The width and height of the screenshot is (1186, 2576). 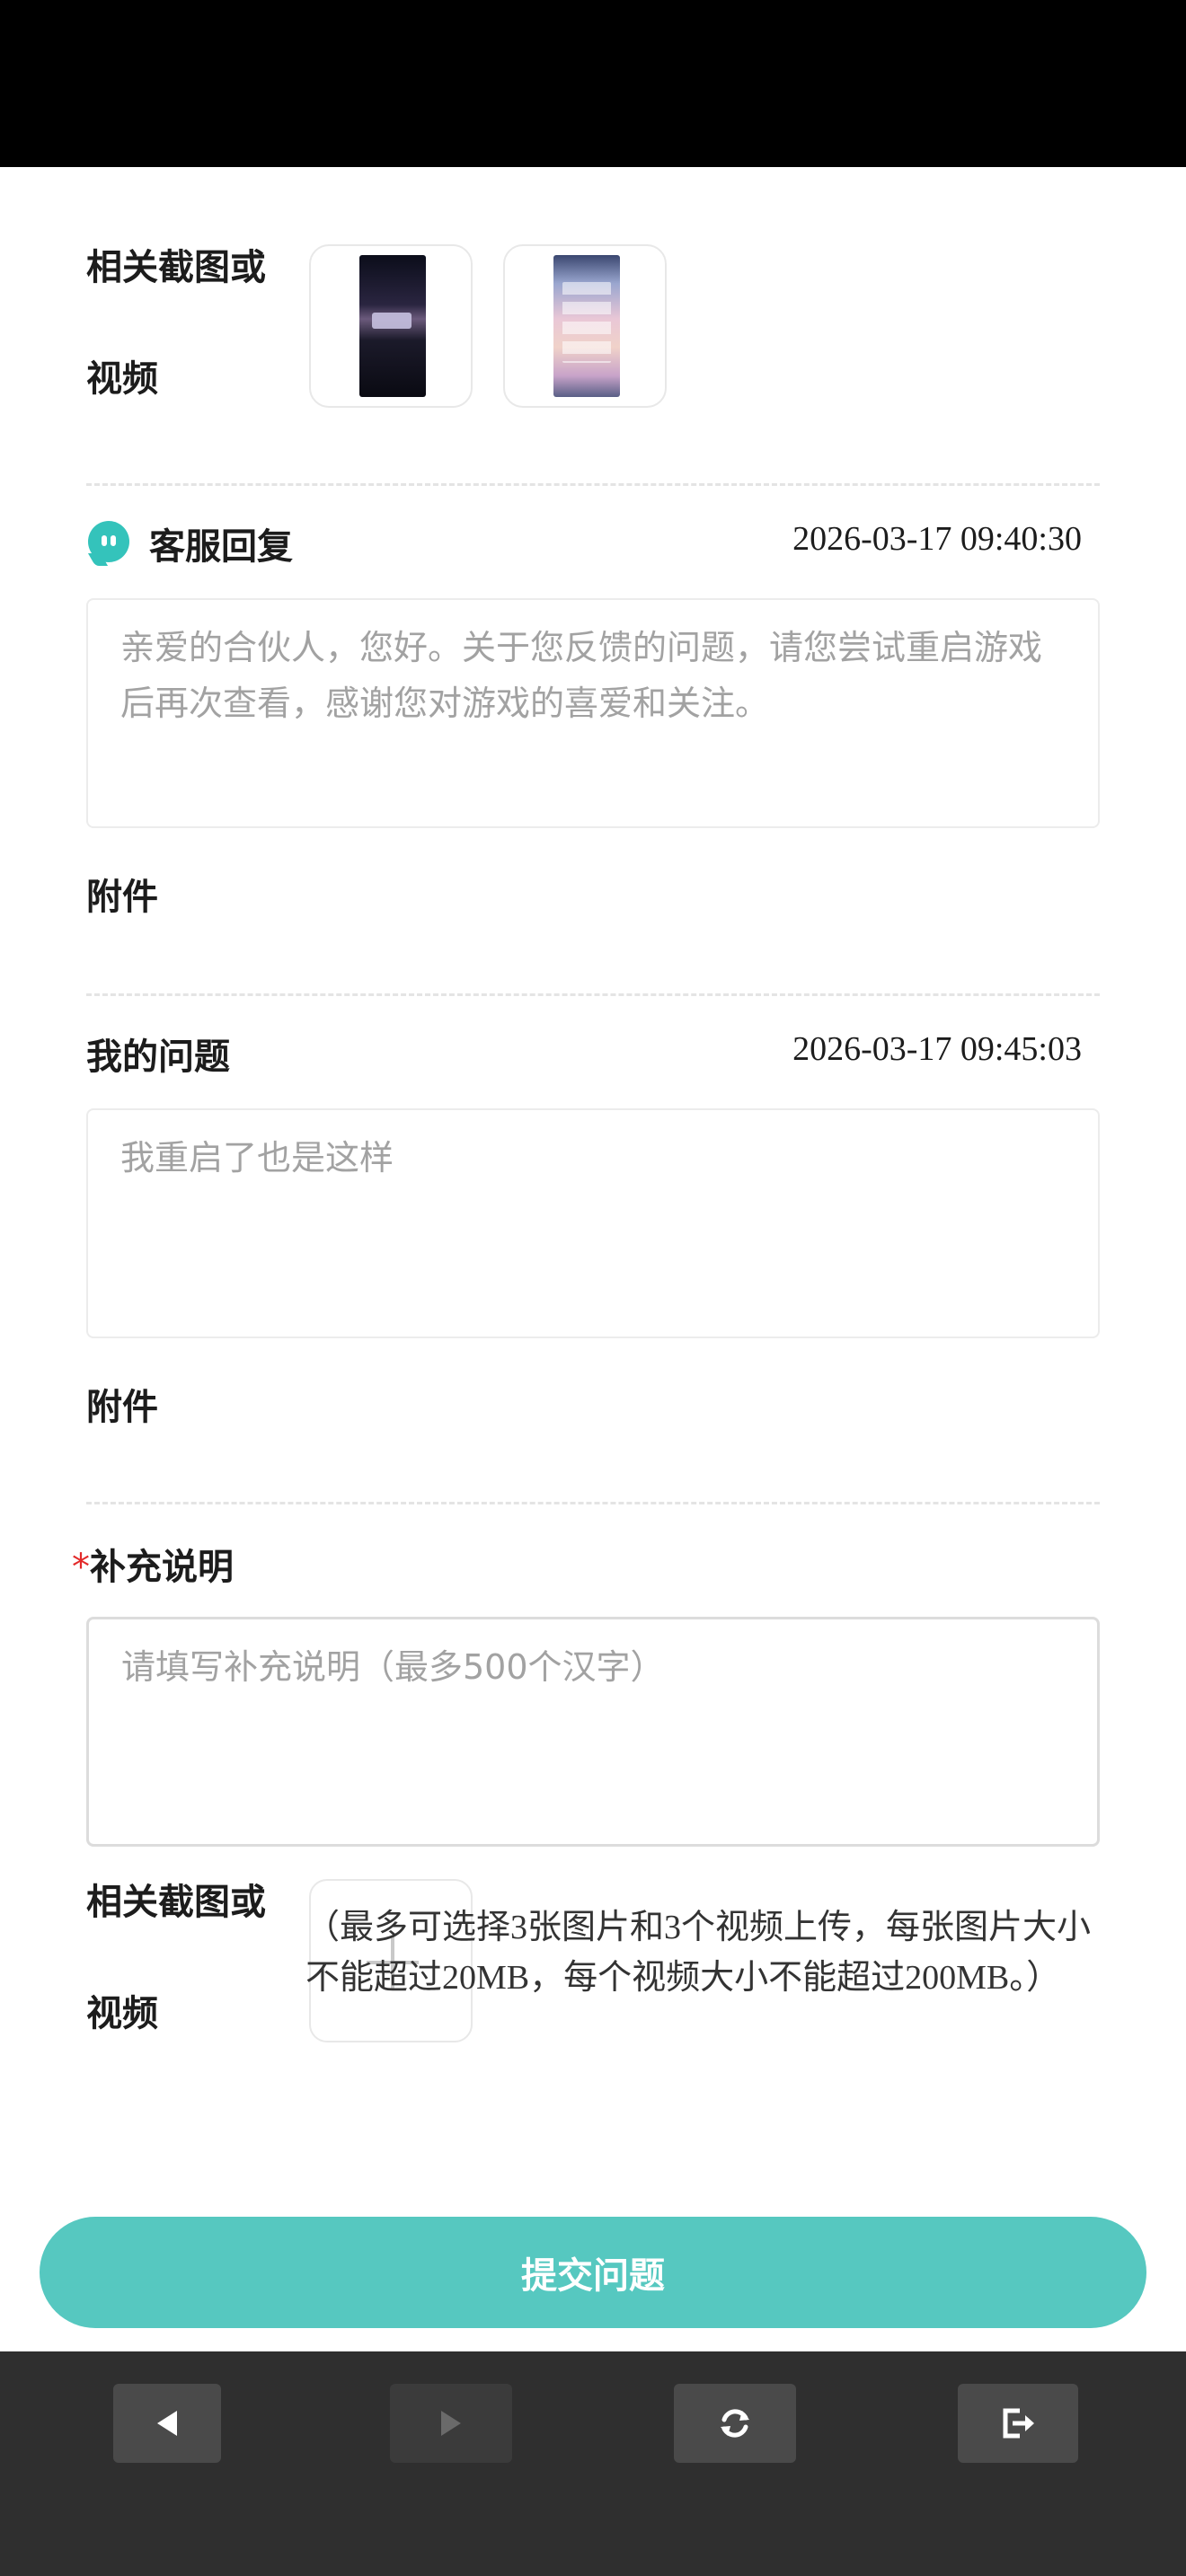 What do you see at coordinates (158, 1057) in the screenshot?
I see `my-question-title: 我的问题` at bounding box center [158, 1057].